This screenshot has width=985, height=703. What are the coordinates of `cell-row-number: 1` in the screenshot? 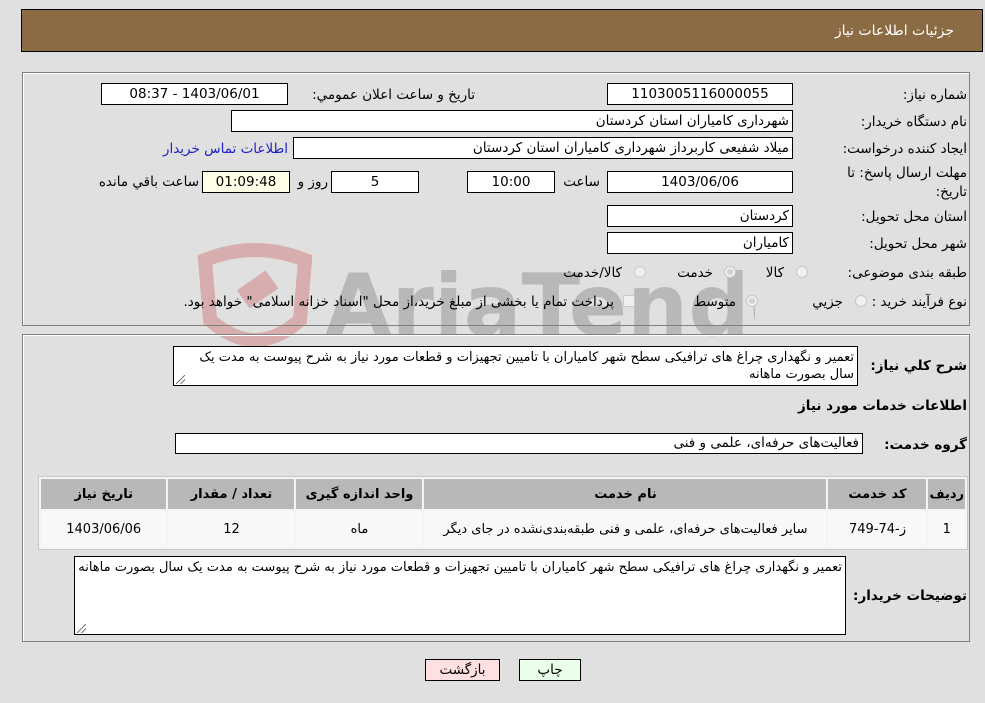 It's located at (946, 529).